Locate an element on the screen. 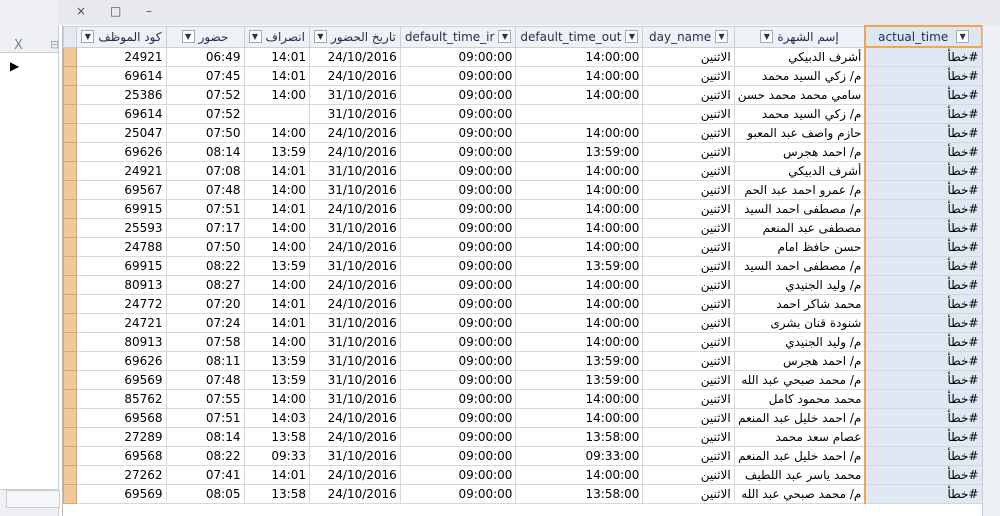  cell-check-in: 07:51 is located at coordinates (205, 209).